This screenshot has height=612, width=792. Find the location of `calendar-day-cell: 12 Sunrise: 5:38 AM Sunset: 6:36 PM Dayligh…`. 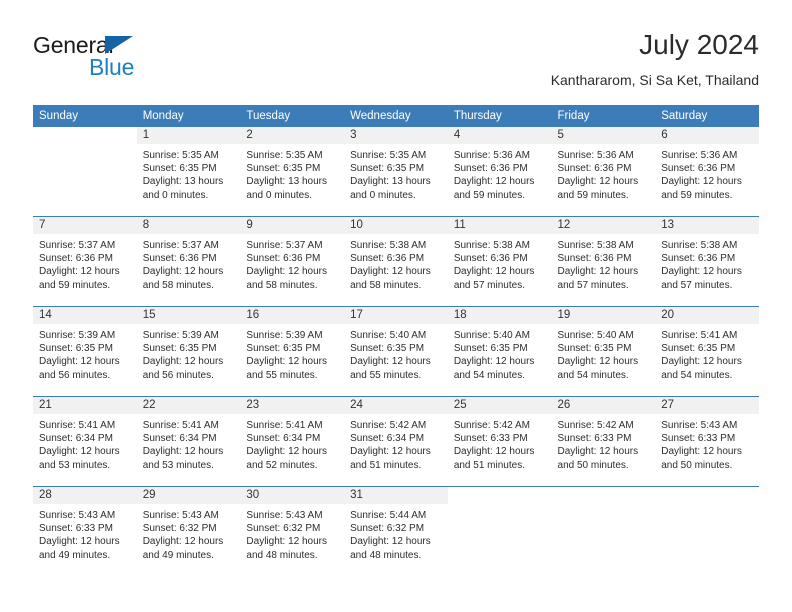

calendar-day-cell: 12 Sunrise: 5:38 AM Sunset: 6:36 PM Dayligh… is located at coordinates (603, 261).